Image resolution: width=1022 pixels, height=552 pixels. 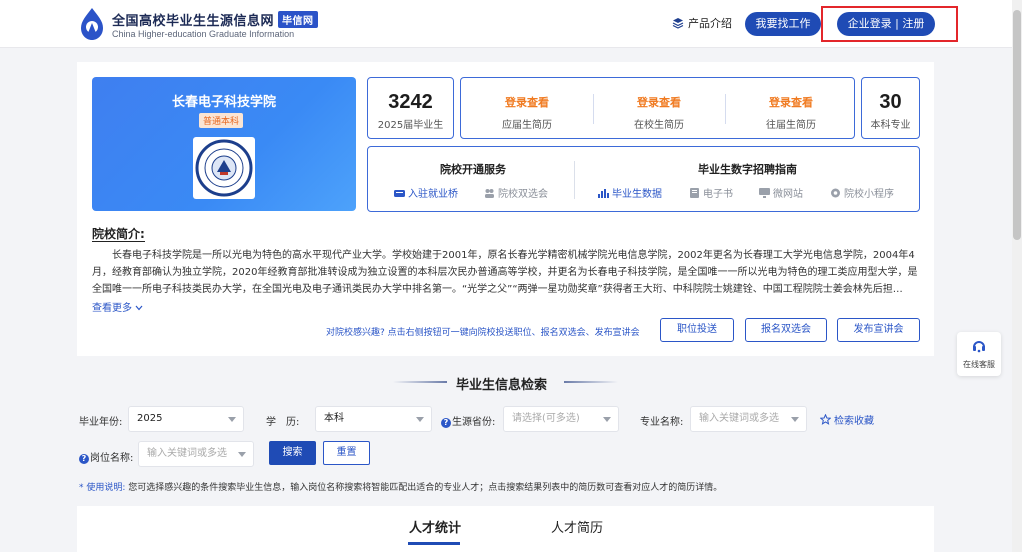 I want to click on book-icon, so click(x=694, y=192).